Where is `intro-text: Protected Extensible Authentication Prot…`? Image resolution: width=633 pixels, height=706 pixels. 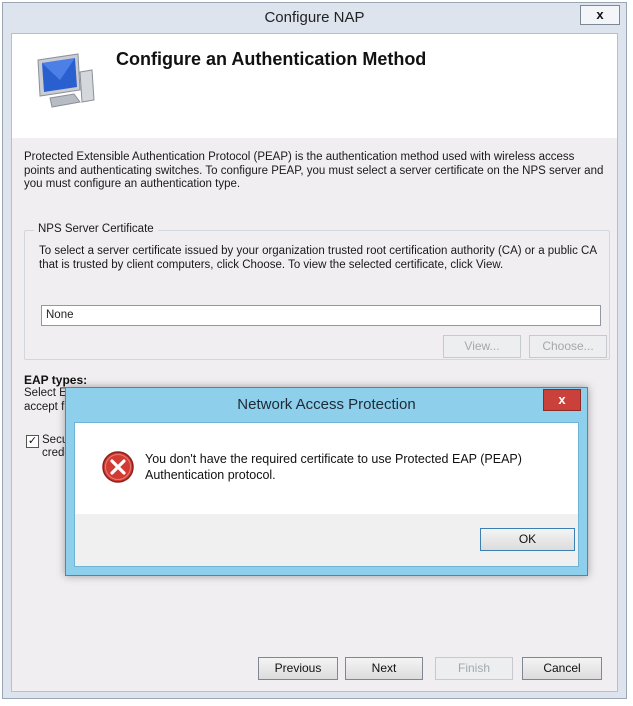
intro-text: Protected Extensible Authentication Prot… is located at coordinates (314, 170).